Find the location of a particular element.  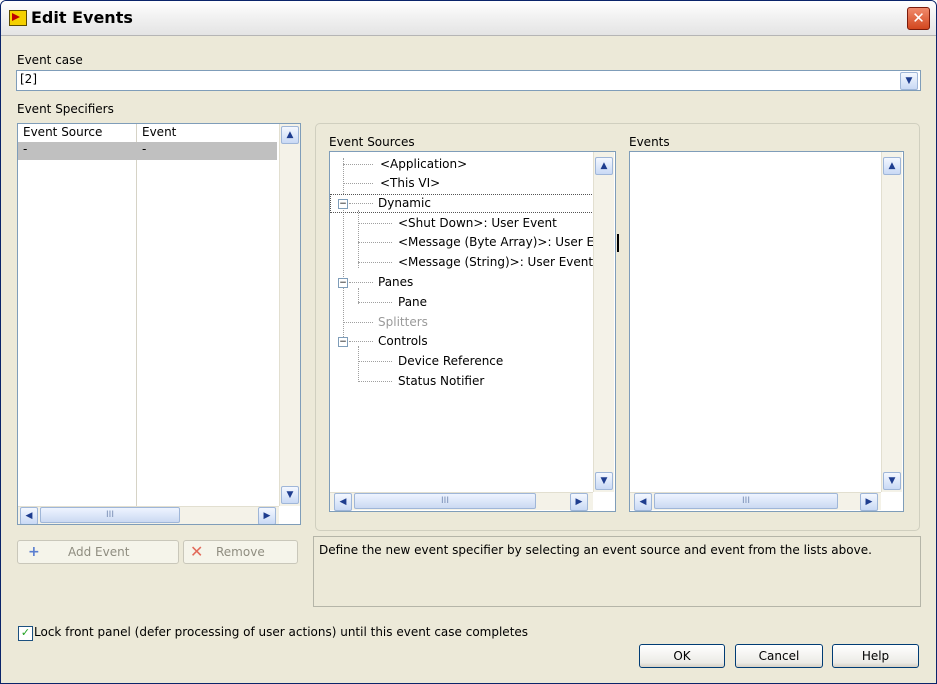

event-case-value: [2] is located at coordinates (28, 79).